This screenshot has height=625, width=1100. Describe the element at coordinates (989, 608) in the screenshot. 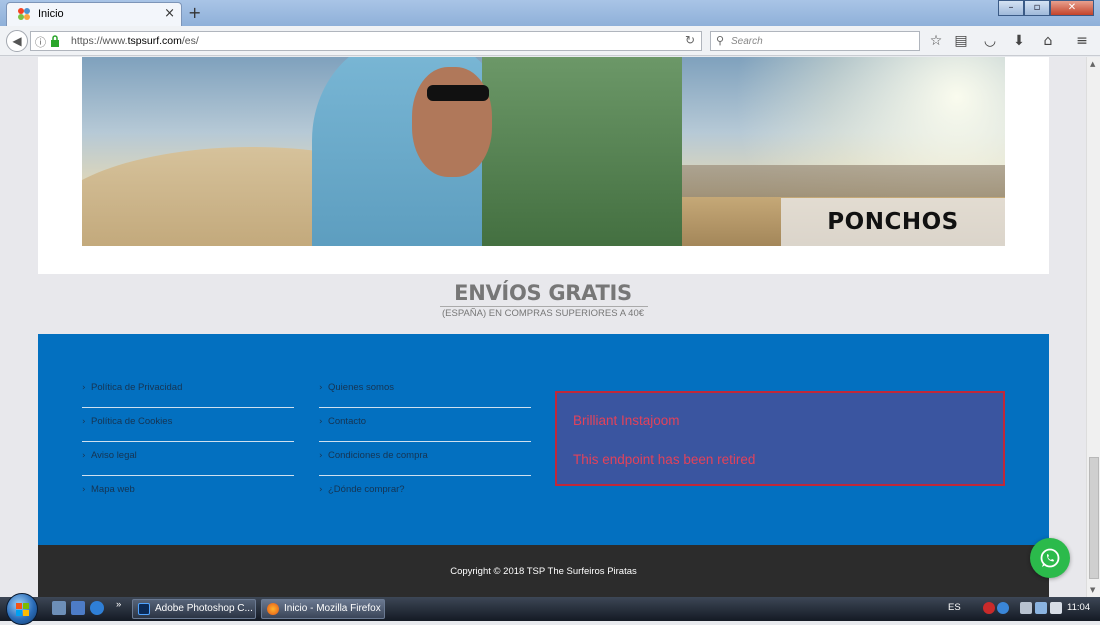

I see `error-tray-icon` at that location.